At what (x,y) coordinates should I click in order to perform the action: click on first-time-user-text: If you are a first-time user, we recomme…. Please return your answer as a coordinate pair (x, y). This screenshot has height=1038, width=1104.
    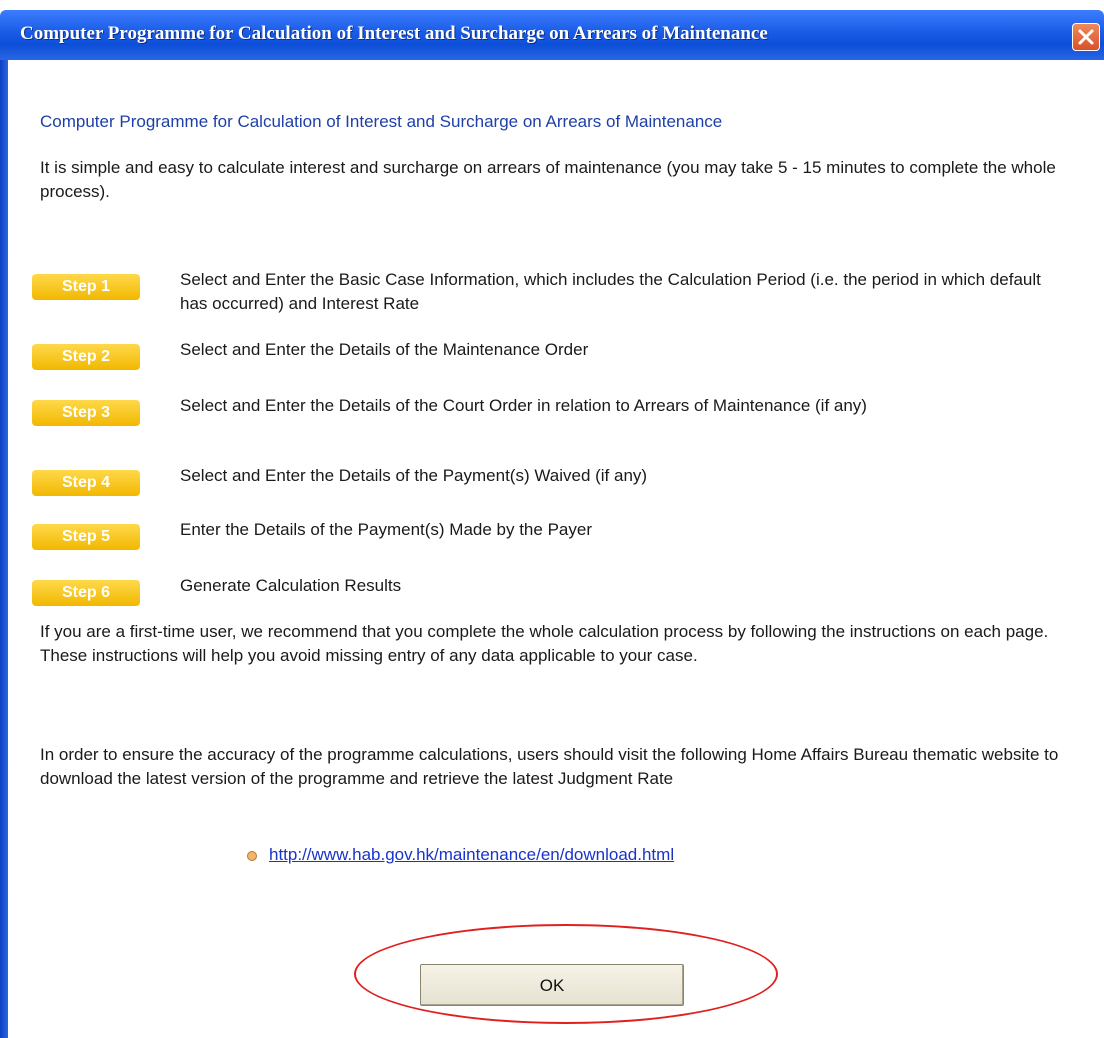
    Looking at the image, I should click on (544, 643).